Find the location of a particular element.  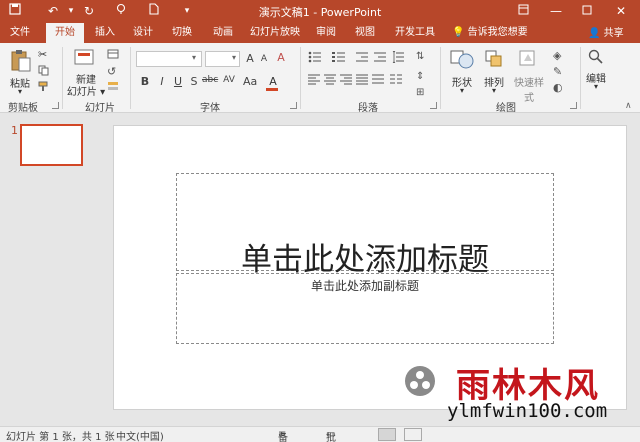

language-indicator: 中文(中国) is located at coordinates (140, 435).